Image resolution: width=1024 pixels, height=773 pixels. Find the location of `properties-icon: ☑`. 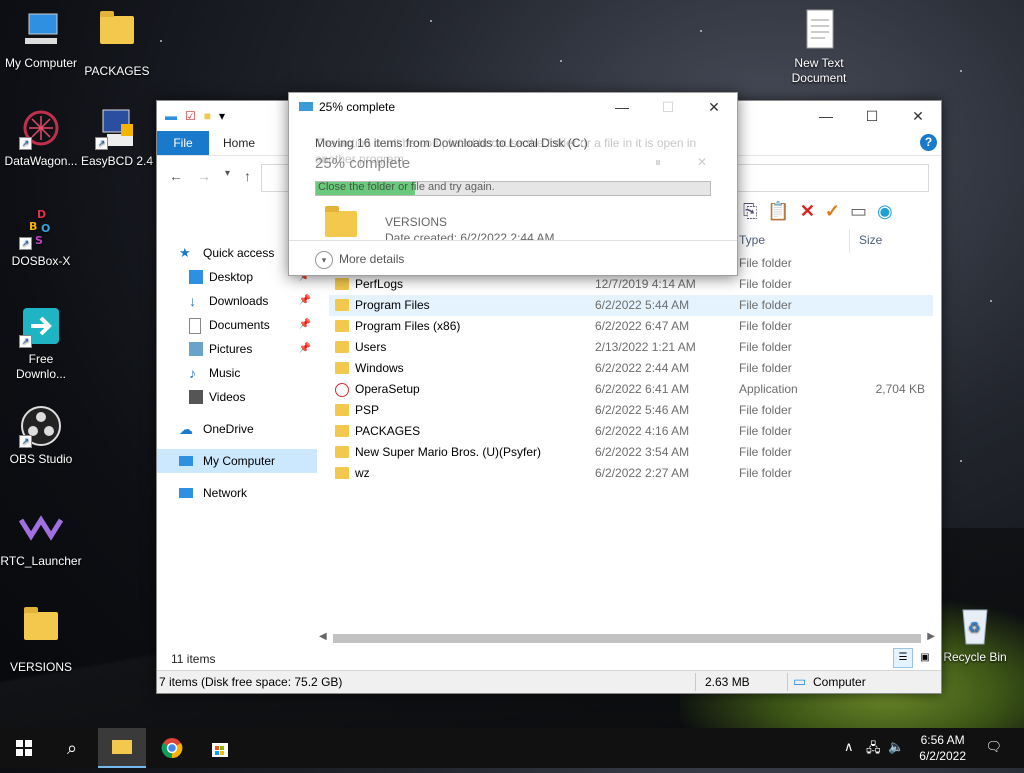

properties-icon: ☑ is located at coordinates (190, 116).